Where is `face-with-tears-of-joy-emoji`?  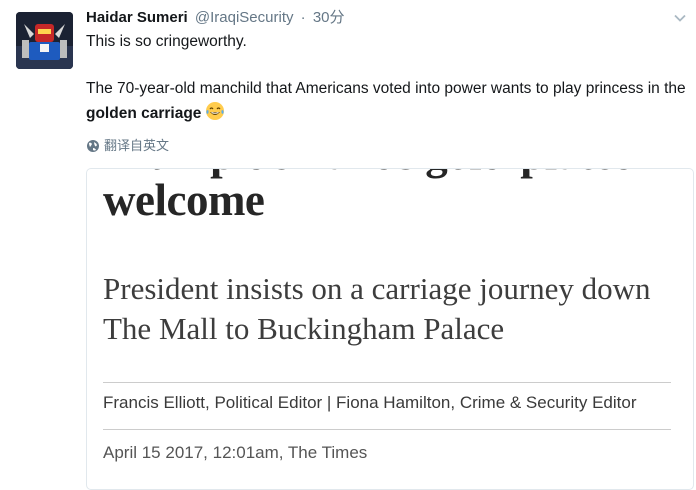
face-with-tears-of-joy-emoji is located at coordinates (215, 111).